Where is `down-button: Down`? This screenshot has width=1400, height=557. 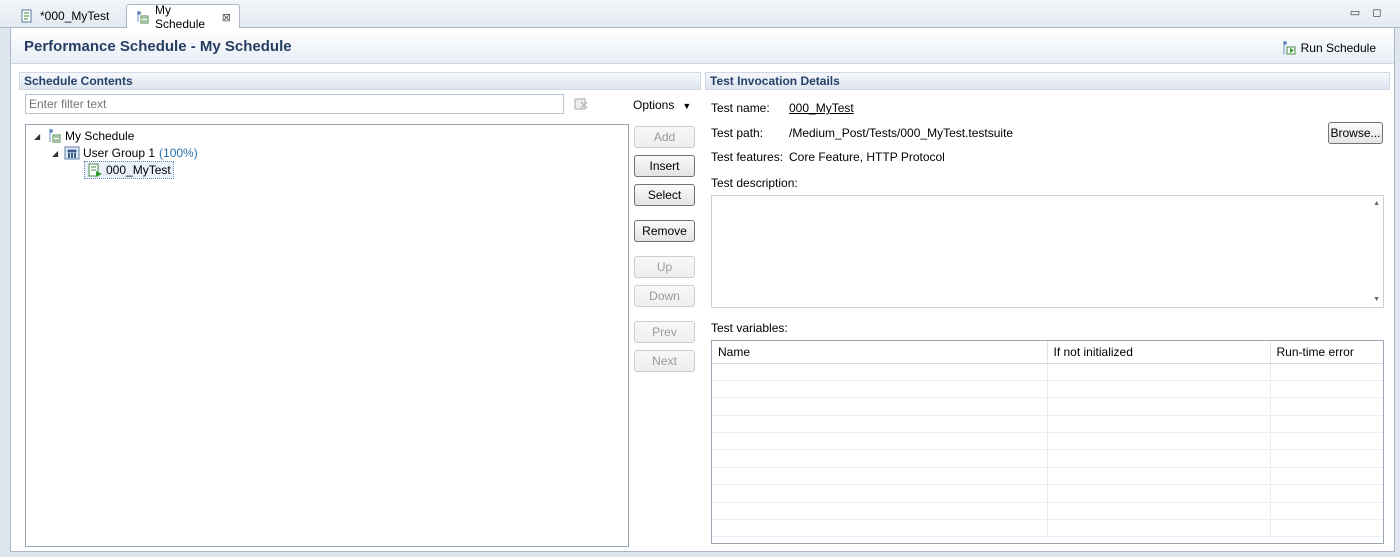 down-button: Down is located at coordinates (664, 296).